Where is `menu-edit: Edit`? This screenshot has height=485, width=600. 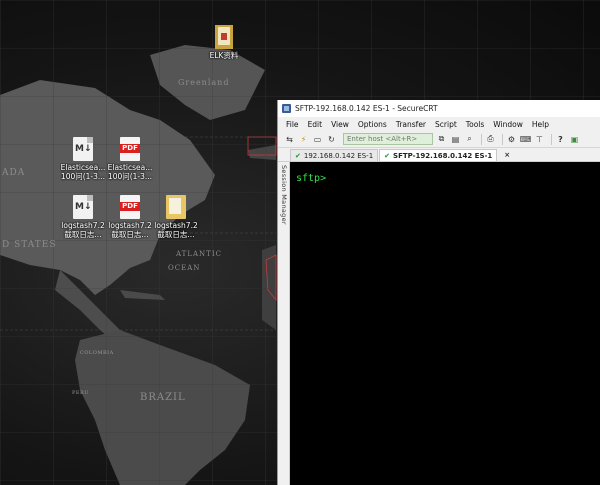
menu-edit: Edit is located at coordinates (315, 124).